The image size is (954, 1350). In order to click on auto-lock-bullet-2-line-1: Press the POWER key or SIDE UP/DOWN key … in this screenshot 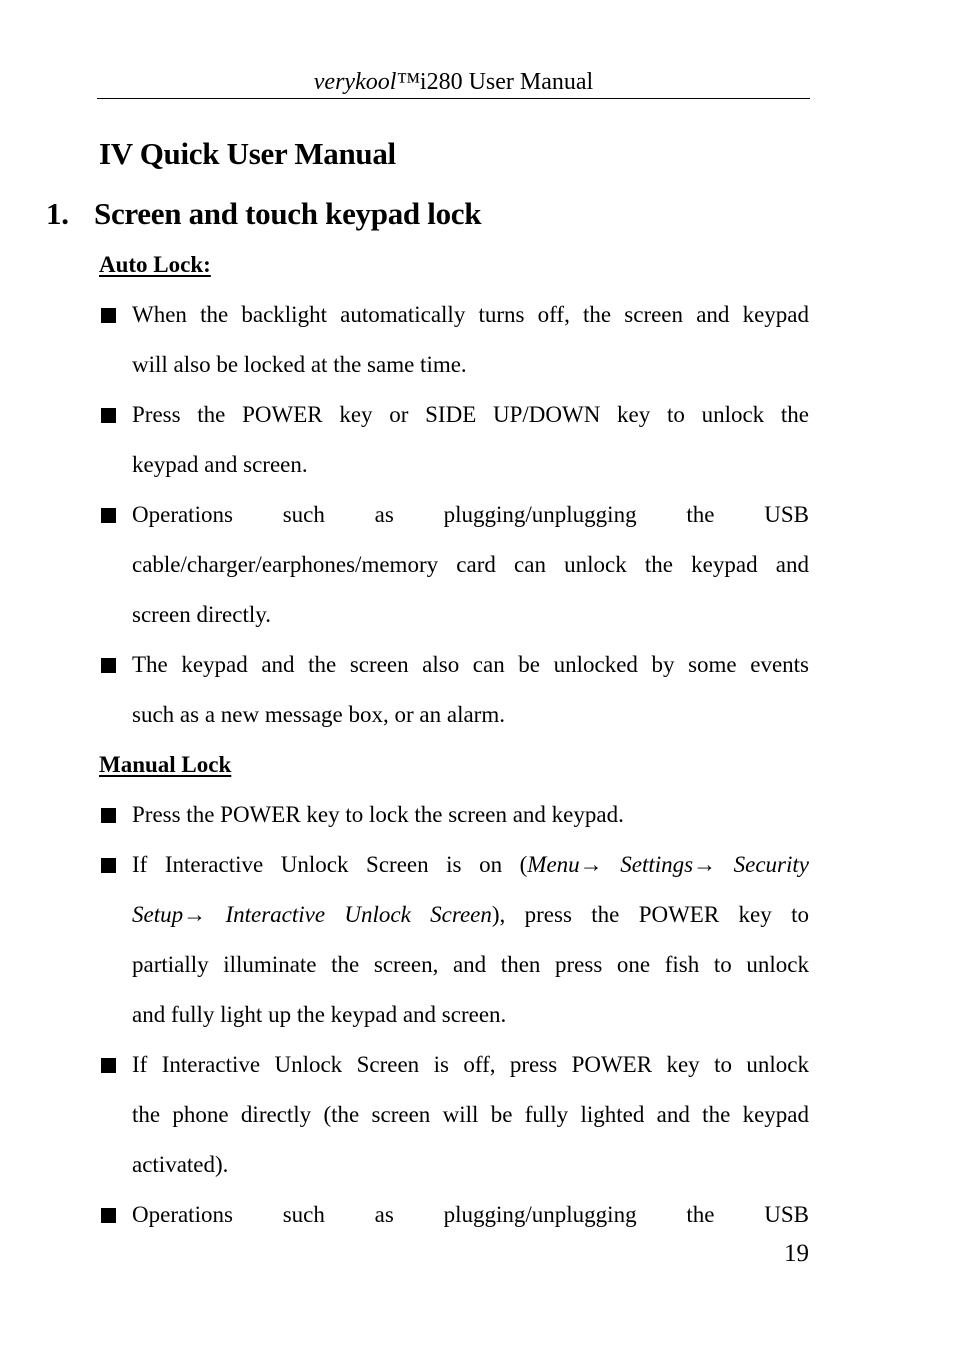, I will do `click(470, 414)`.